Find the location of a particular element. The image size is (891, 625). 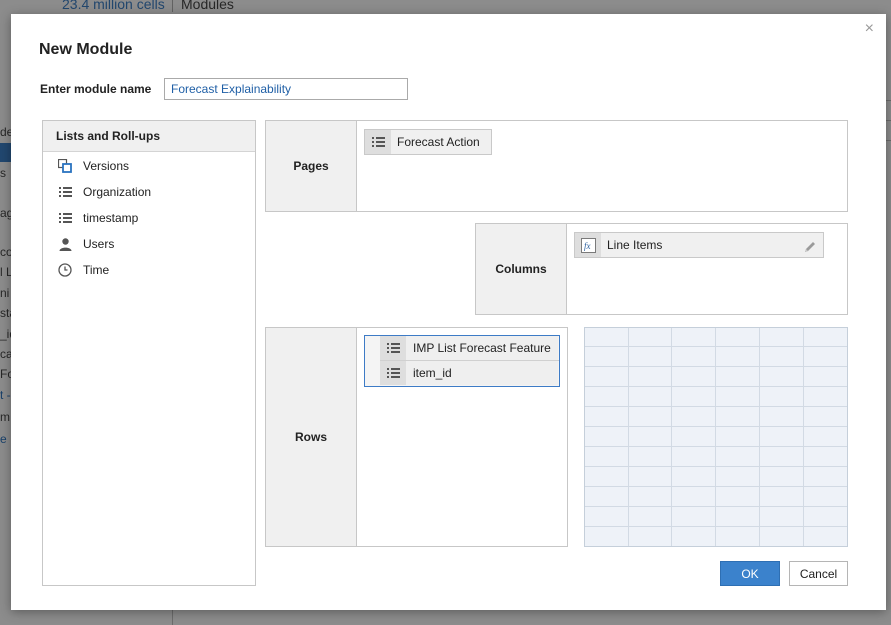

rows-label: Rows is located at coordinates (311, 437).